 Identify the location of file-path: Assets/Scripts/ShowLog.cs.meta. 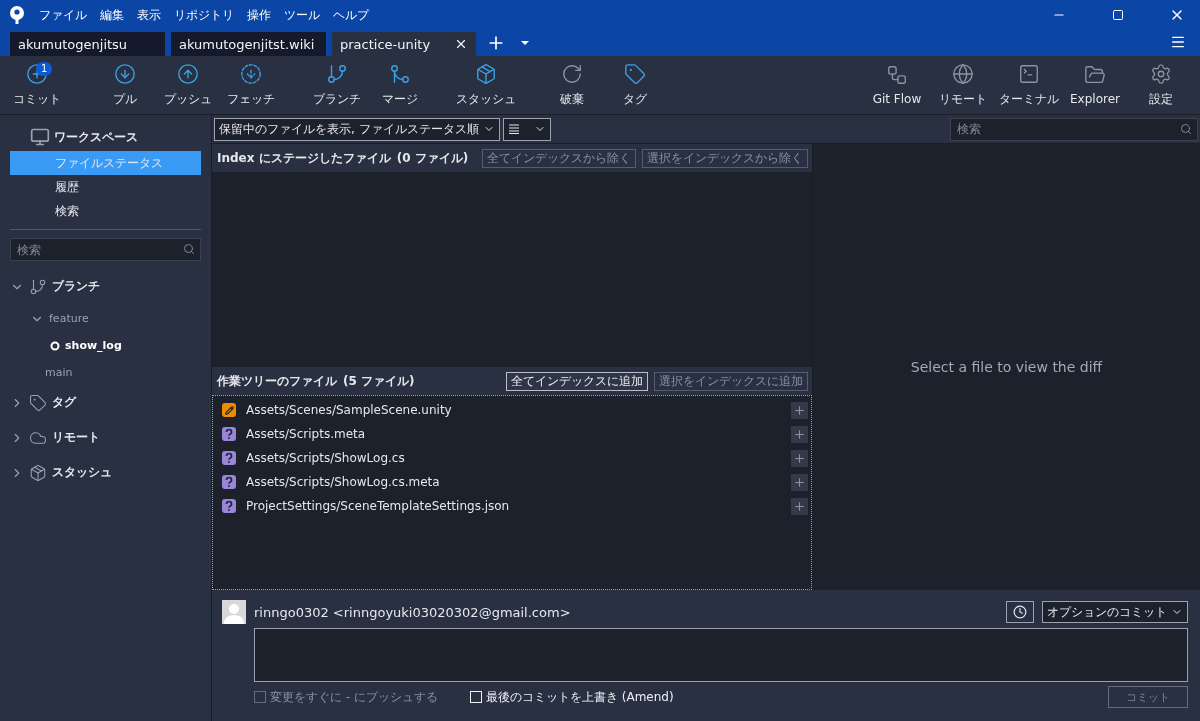
(513, 482).